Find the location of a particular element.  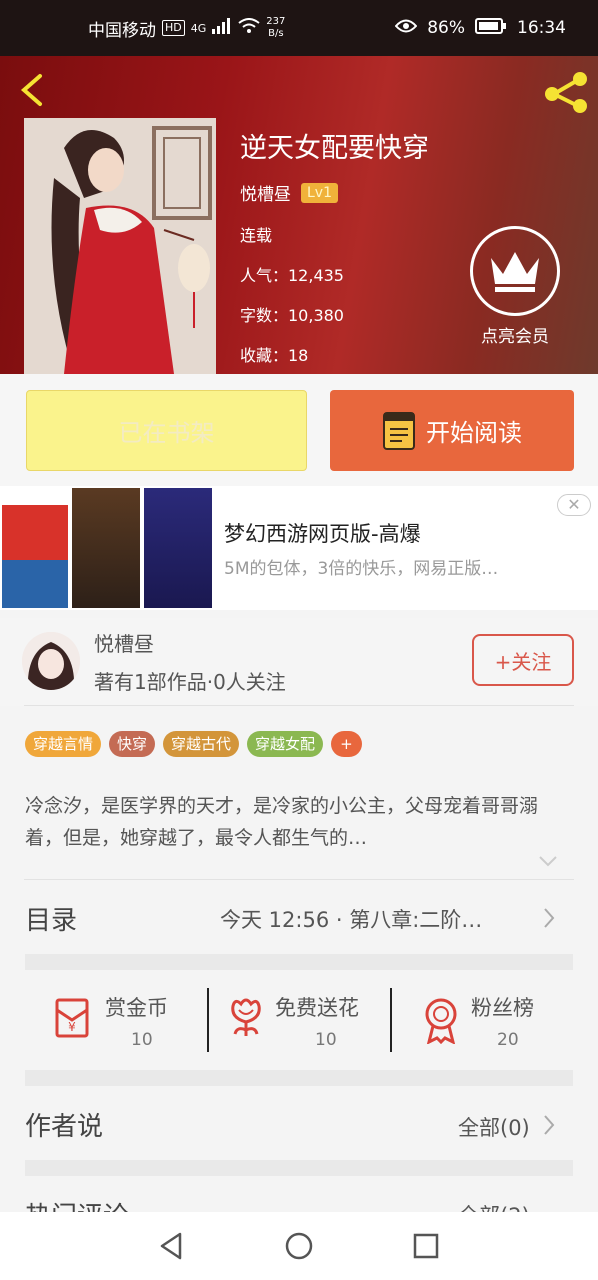

back-nav-icon is located at coordinates (171, 1246).